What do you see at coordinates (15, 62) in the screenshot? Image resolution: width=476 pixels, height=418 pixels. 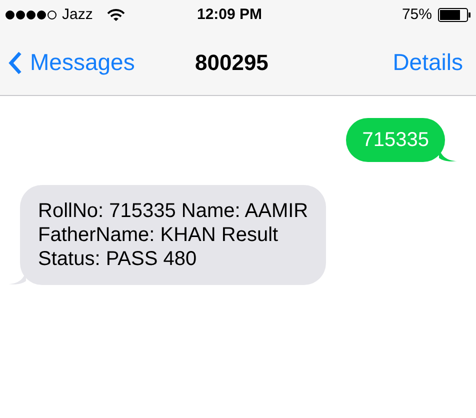 I see `chevron-left-icon` at bounding box center [15, 62].